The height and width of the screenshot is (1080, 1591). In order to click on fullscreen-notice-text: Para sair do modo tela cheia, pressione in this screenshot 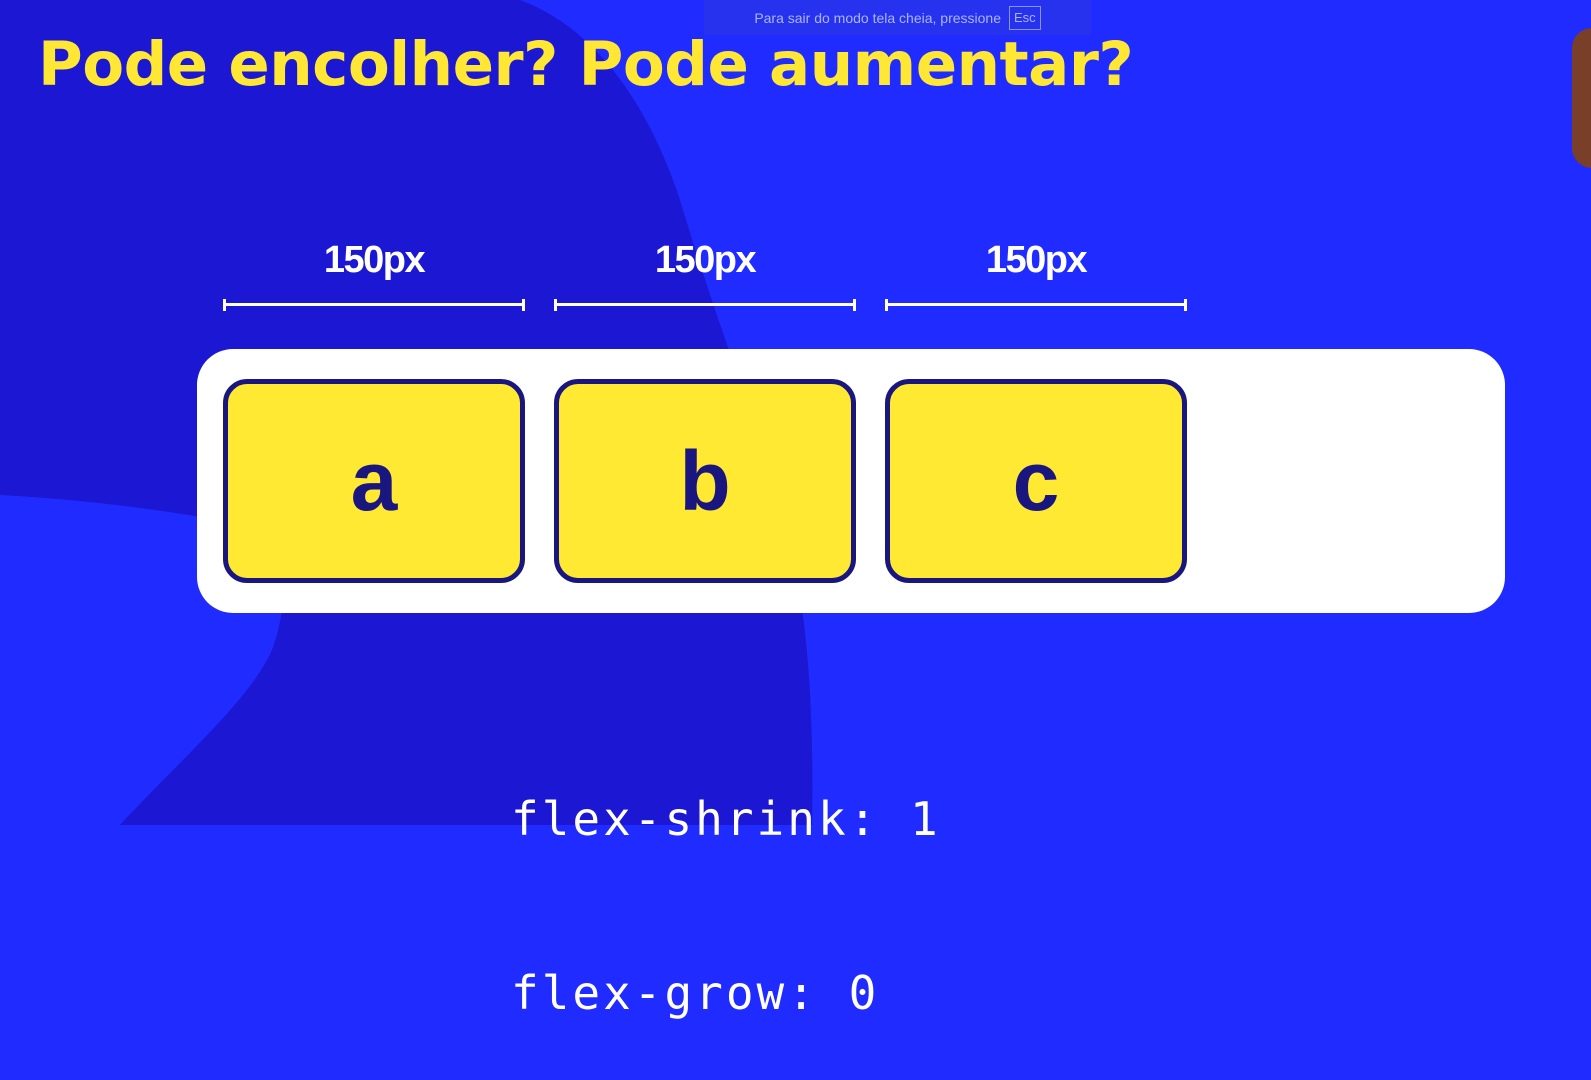, I will do `click(878, 17)`.